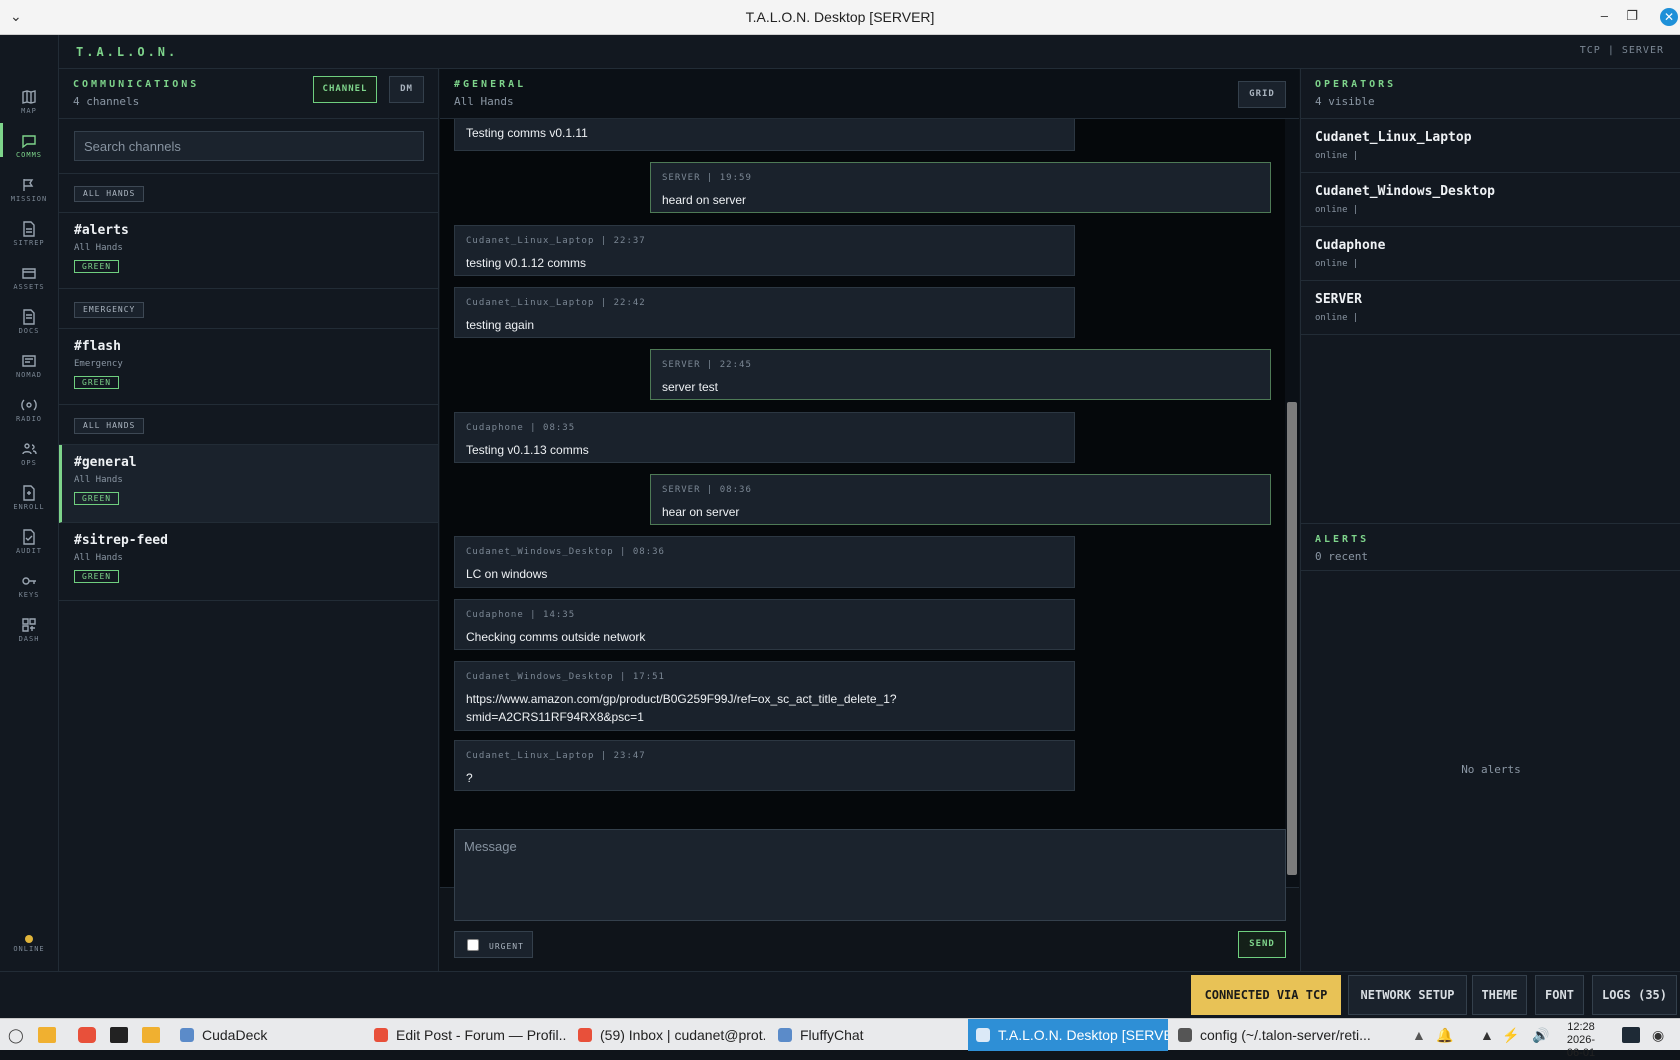  Describe the element at coordinates (257, 1035) in the screenshot. I see `taskbar-item: CudaDeck` at that location.